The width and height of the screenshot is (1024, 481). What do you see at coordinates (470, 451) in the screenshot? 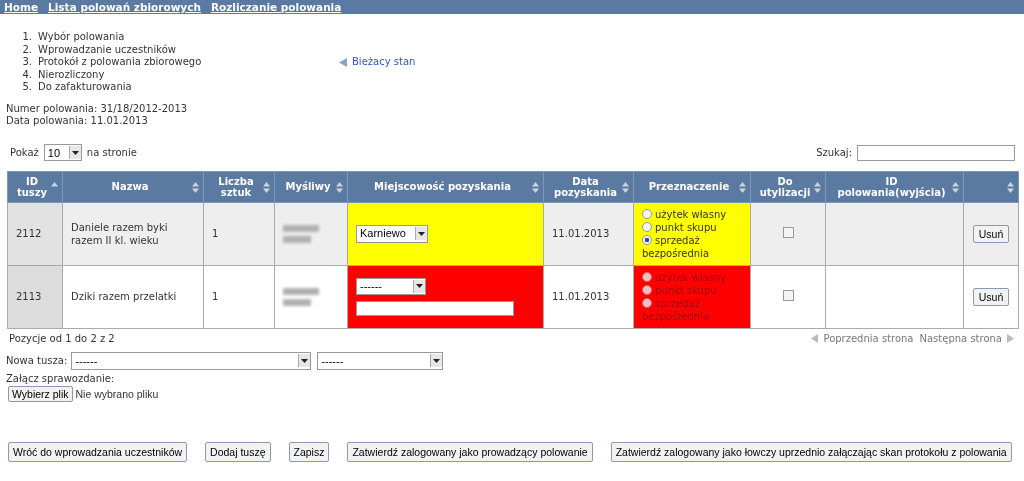
I see `action-button: Zatwierdź zalogowany jako prowadzący polowanie` at bounding box center [470, 451].